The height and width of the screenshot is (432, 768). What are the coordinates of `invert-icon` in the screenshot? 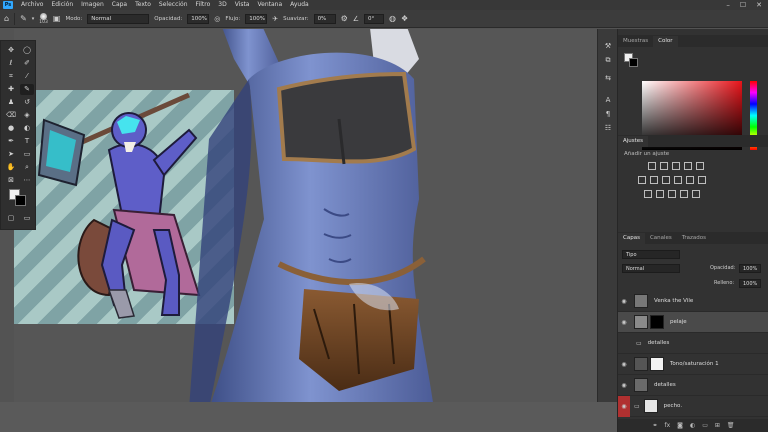 It's located at (648, 194).